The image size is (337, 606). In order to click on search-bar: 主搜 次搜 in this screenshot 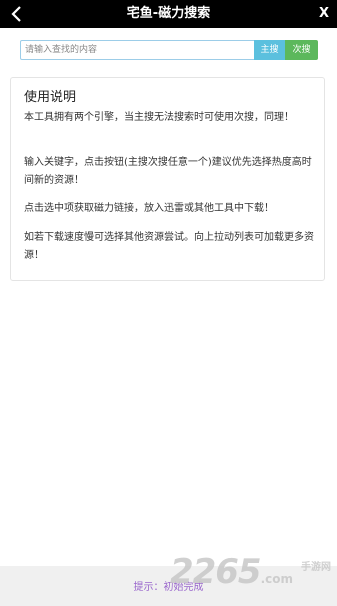, I will do `click(169, 50)`.